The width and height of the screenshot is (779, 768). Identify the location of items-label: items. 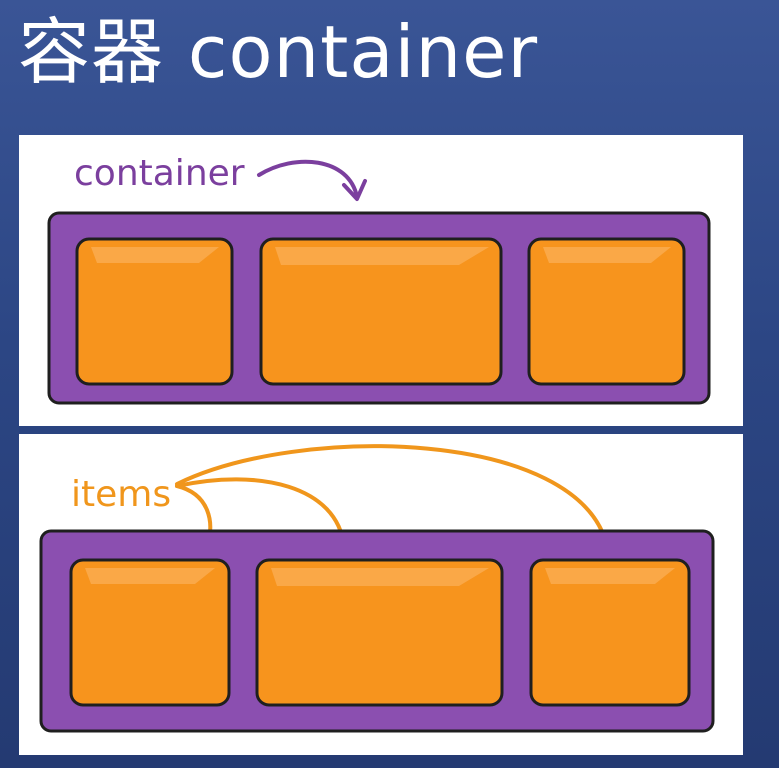
(121, 494).